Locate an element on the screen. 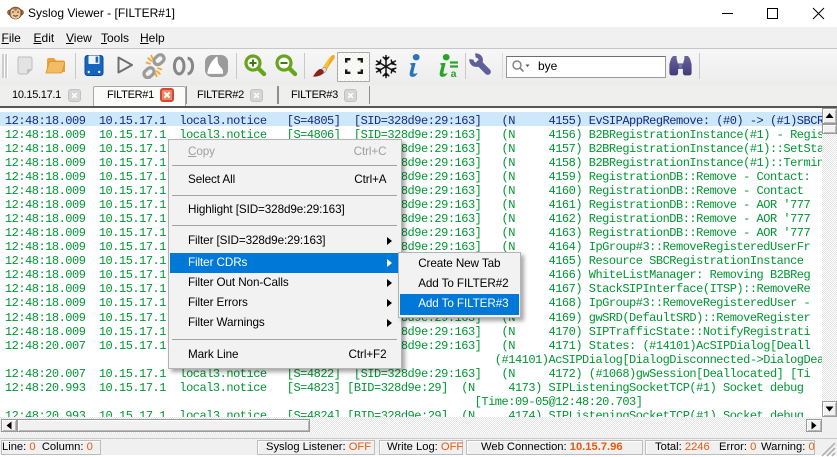 The width and height of the screenshot is (837, 457). svg-text: a is located at coordinates (454, 73).